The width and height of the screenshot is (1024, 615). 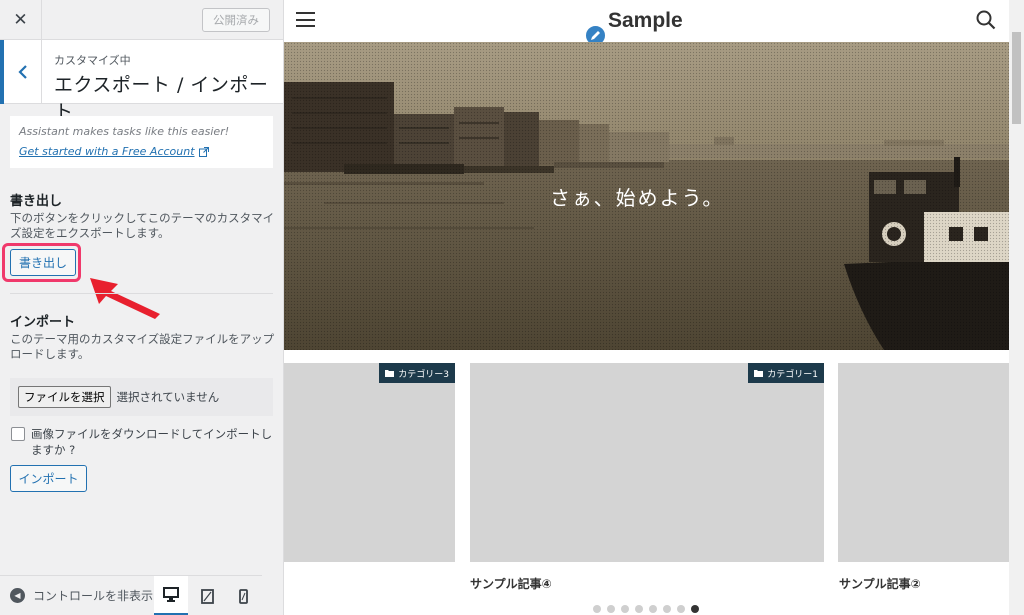 What do you see at coordinates (43, 262) in the screenshot?
I see `export-button: 書き出し` at bounding box center [43, 262].